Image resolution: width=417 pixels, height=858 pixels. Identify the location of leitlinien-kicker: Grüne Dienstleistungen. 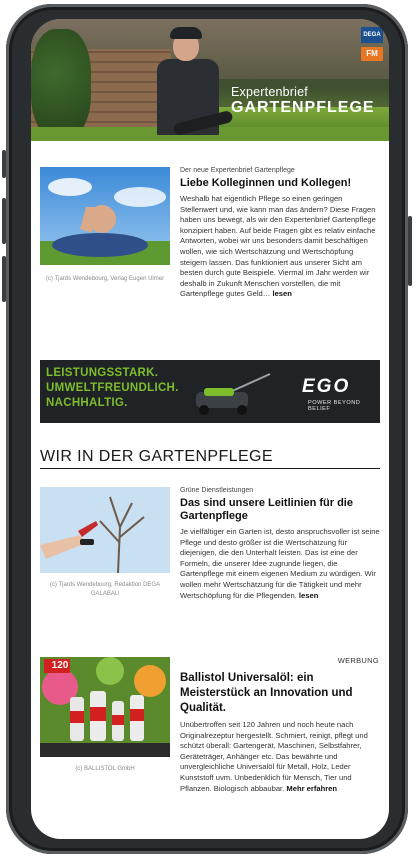
(217, 490).